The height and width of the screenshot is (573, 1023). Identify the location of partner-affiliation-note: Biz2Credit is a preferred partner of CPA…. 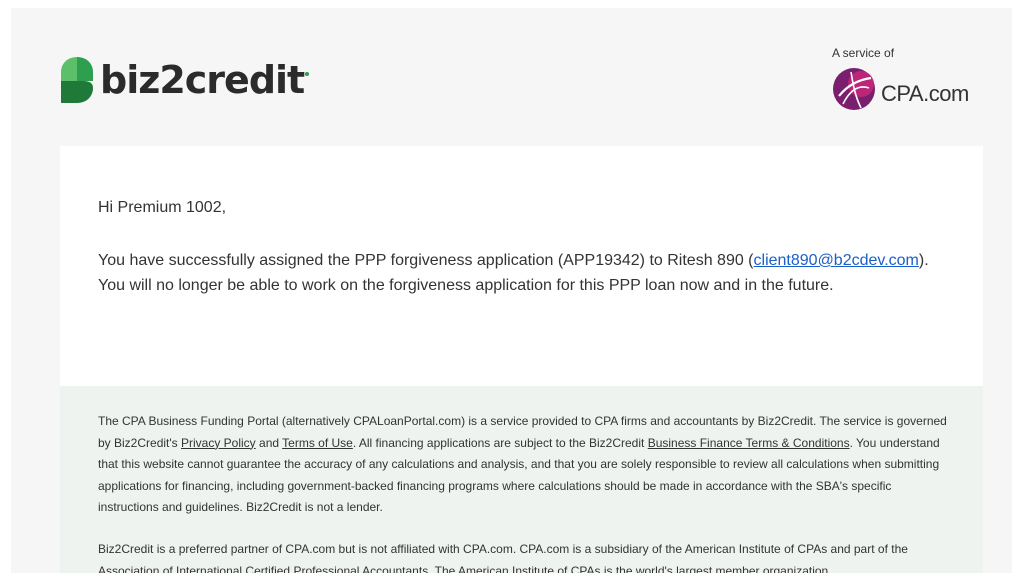
(503, 557).